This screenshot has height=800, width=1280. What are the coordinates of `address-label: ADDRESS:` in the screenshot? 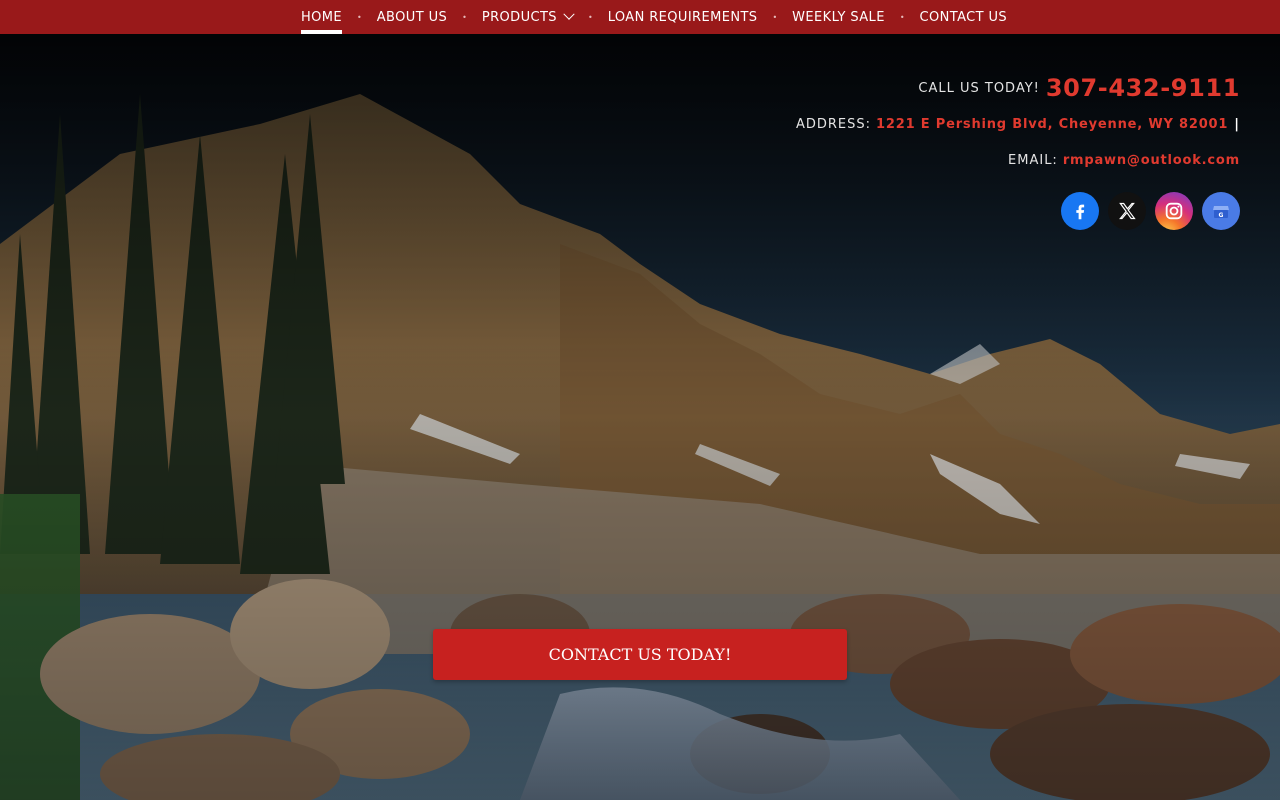 It's located at (833, 124).